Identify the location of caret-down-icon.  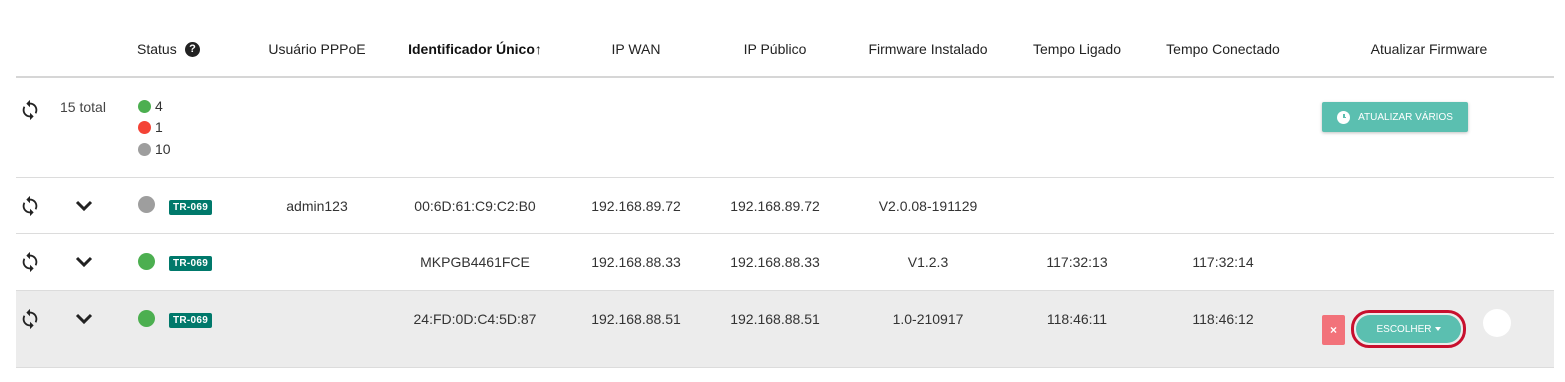
(1437, 329).